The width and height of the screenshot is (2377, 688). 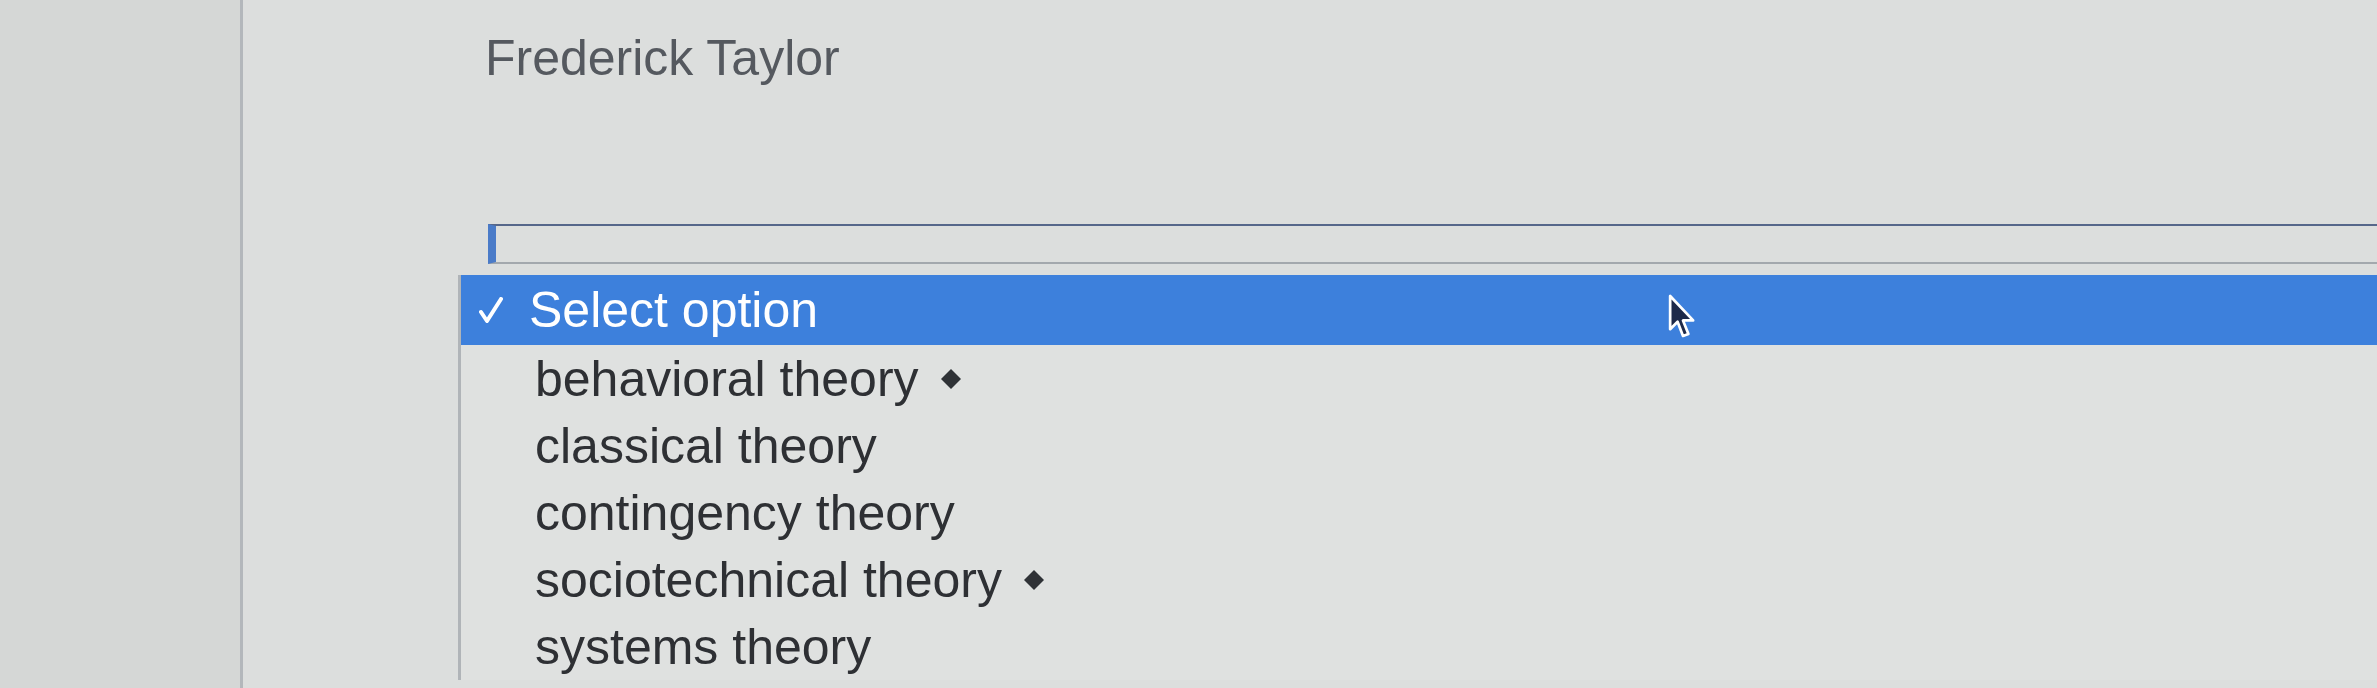 What do you see at coordinates (1419, 378) in the screenshot?
I see `dropdown-option: behavioral theory` at bounding box center [1419, 378].